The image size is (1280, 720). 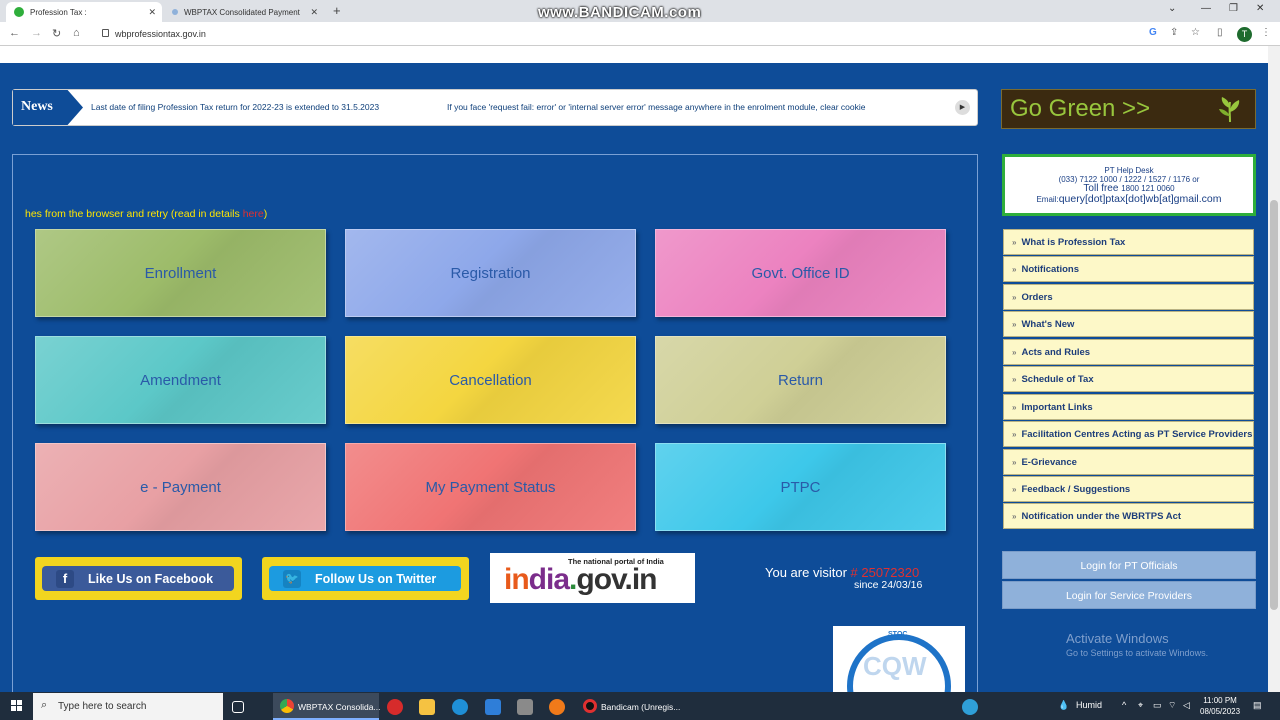 What do you see at coordinates (1128, 269) in the screenshot?
I see `sidebar-item-notifications: » Notifications` at bounding box center [1128, 269].